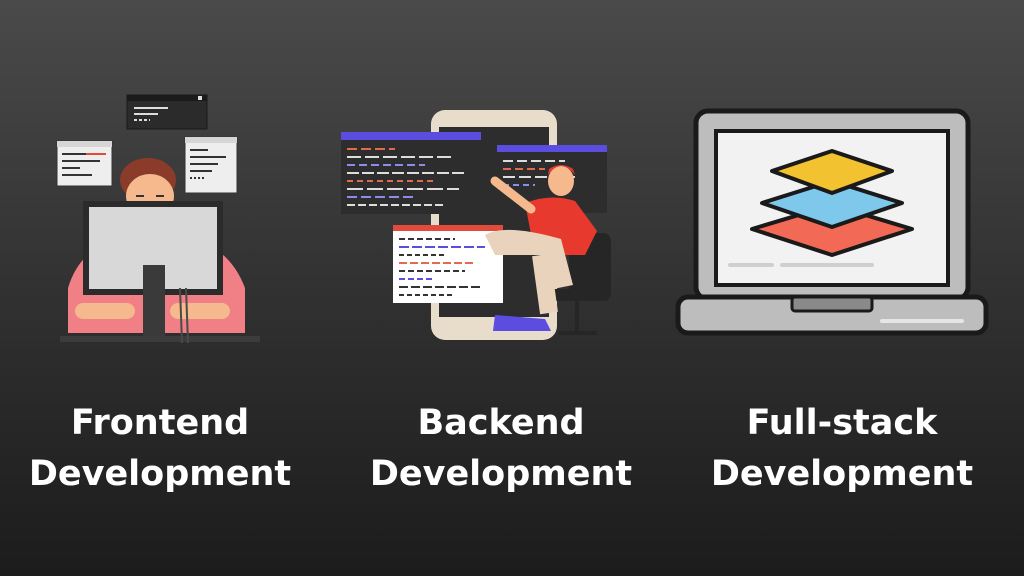 This screenshot has height=576, width=1024. What do you see at coordinates (411, 173) in the screenshot?
I see `code-editor-window-icon` at bounding box center [411, 173].